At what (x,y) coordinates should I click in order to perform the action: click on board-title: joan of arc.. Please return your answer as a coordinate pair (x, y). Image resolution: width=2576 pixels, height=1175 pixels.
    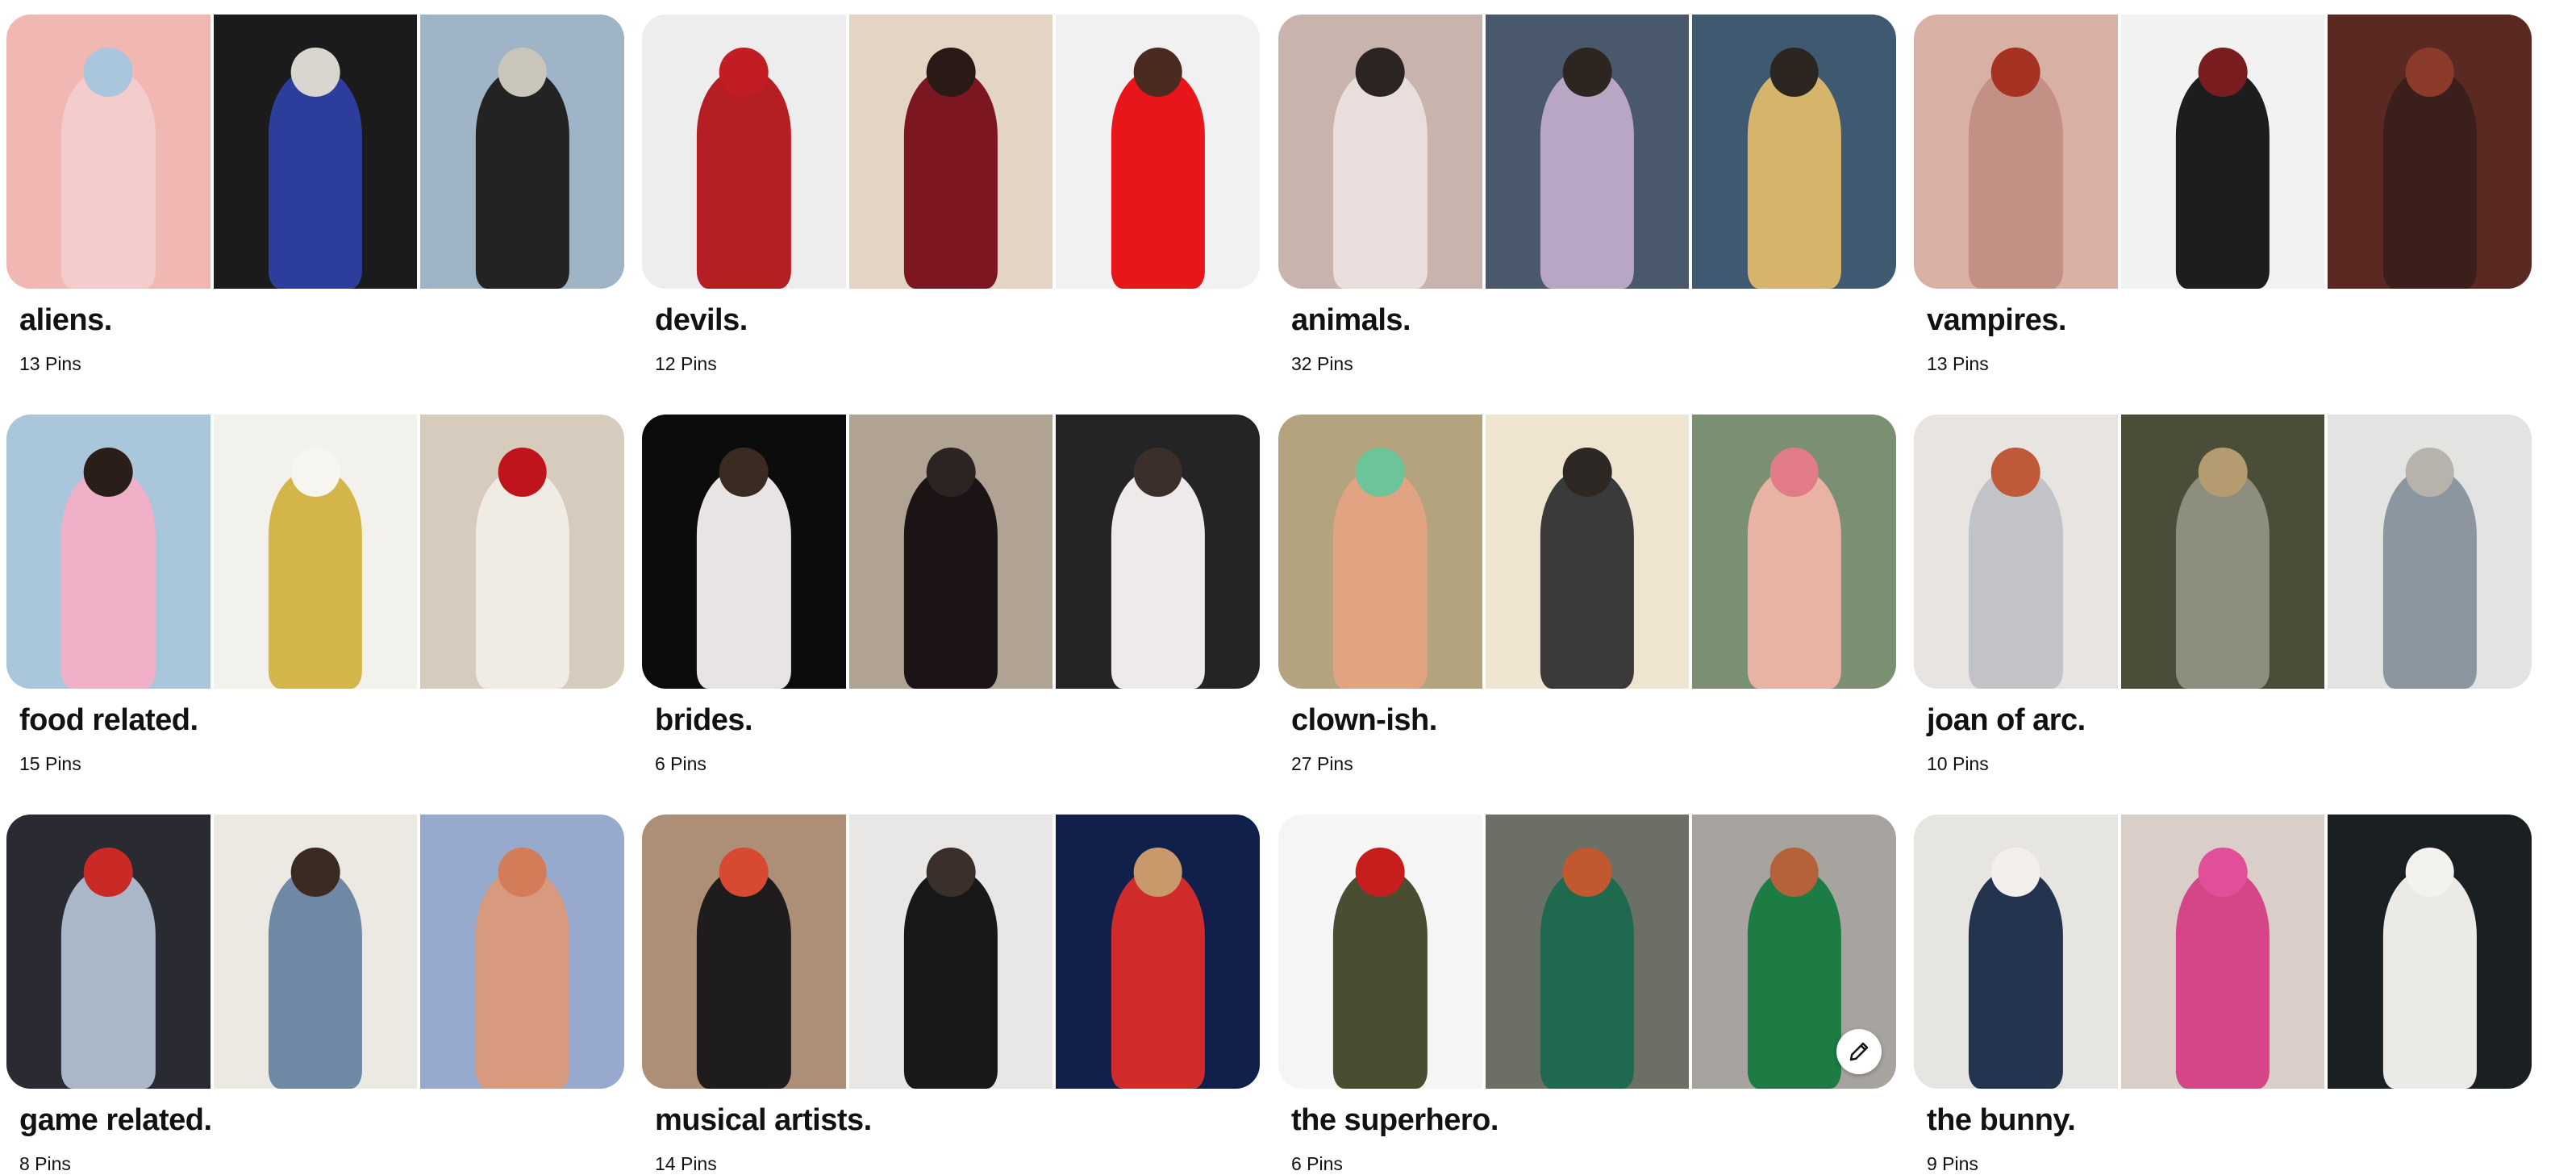
    Looking at the image, I should click on (2006, 720).